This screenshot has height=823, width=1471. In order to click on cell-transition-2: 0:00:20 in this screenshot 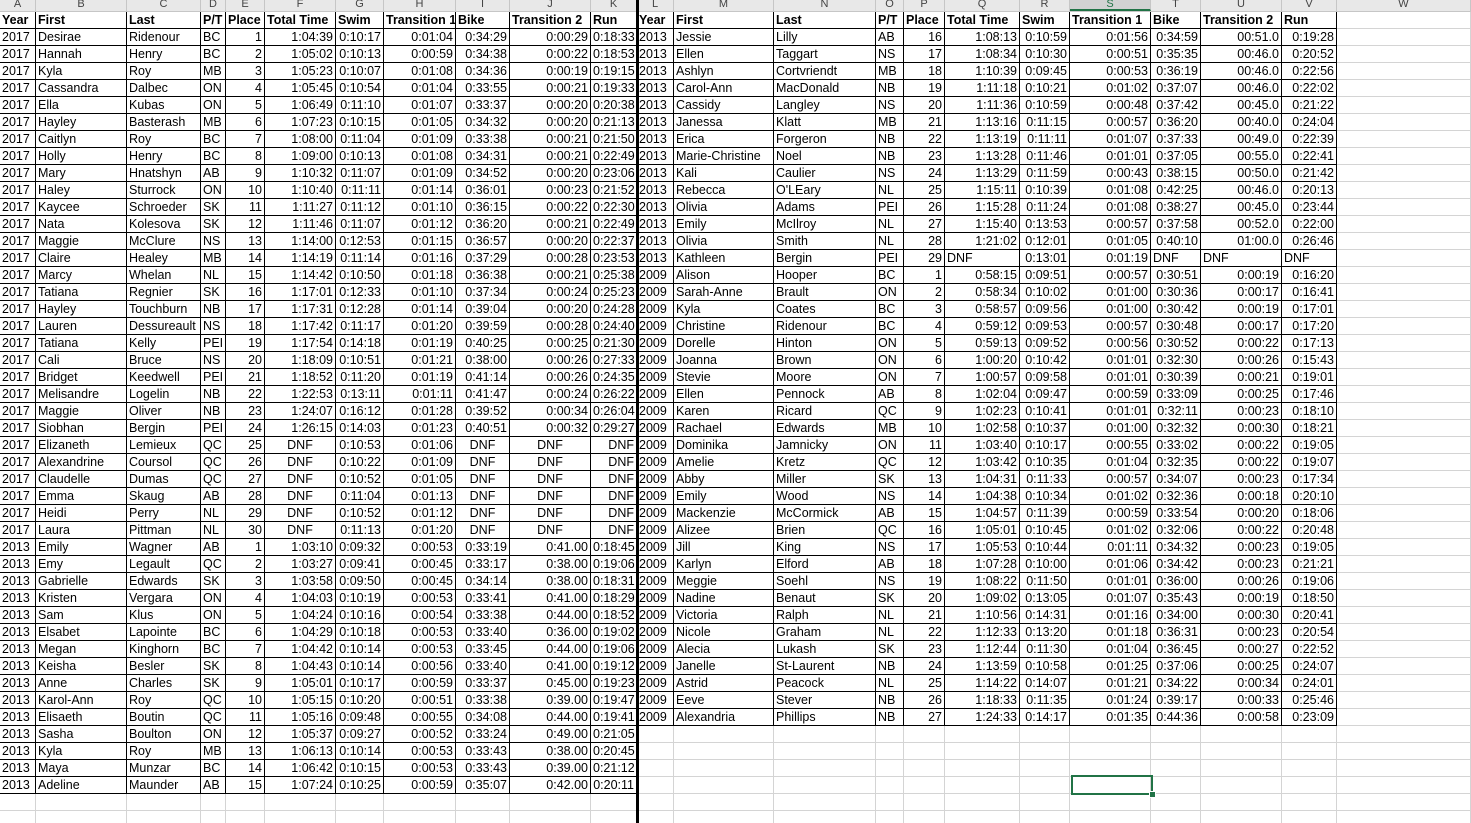, I will do `click(550, 173)`.